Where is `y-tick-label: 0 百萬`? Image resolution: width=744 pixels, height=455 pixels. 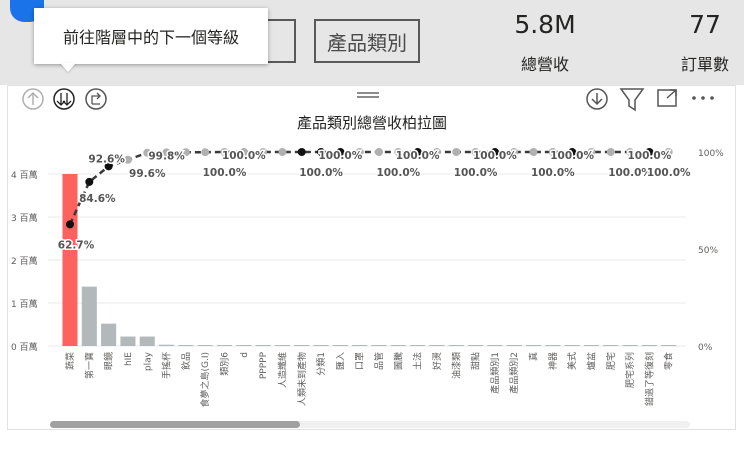
y-tick-label: 0 百萬 is located at coordinates (24, 347).